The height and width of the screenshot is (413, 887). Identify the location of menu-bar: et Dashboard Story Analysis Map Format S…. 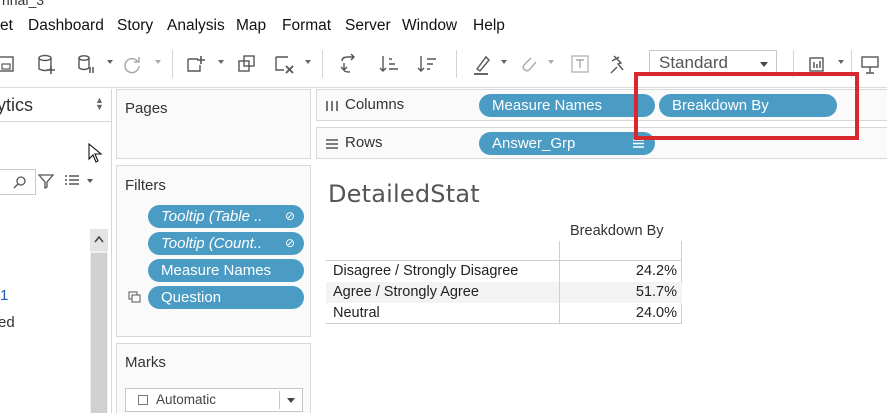
(443, 26).